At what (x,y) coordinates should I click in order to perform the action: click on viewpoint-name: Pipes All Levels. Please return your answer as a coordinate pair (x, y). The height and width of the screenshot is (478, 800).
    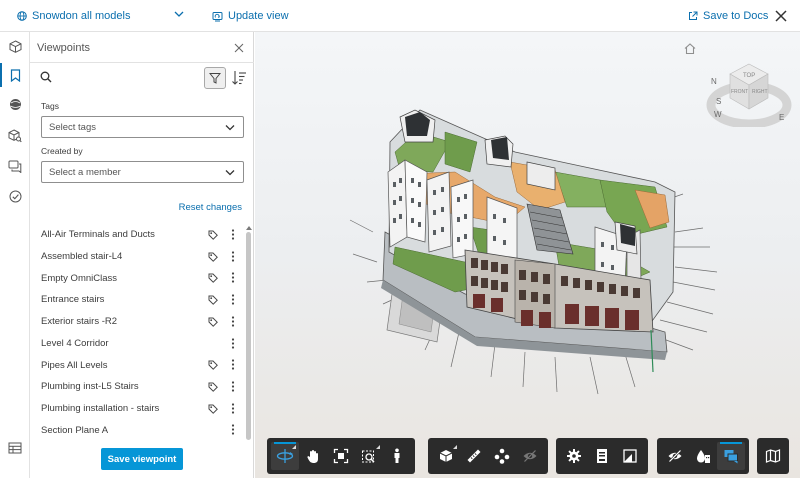
    Looking at the image, I should click on (74, 365).